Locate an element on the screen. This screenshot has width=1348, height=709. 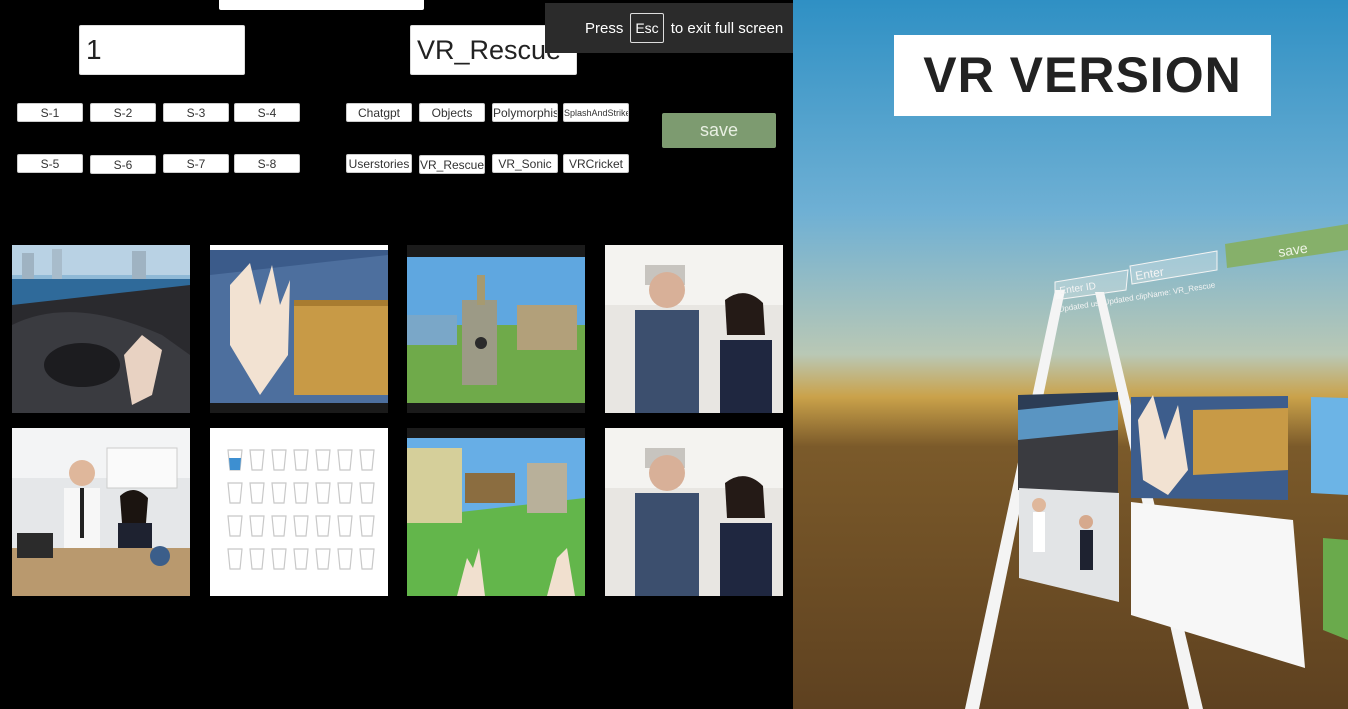
clip-button-splashandstrike: SplashAndStrike is located at coordinates (596, 112).